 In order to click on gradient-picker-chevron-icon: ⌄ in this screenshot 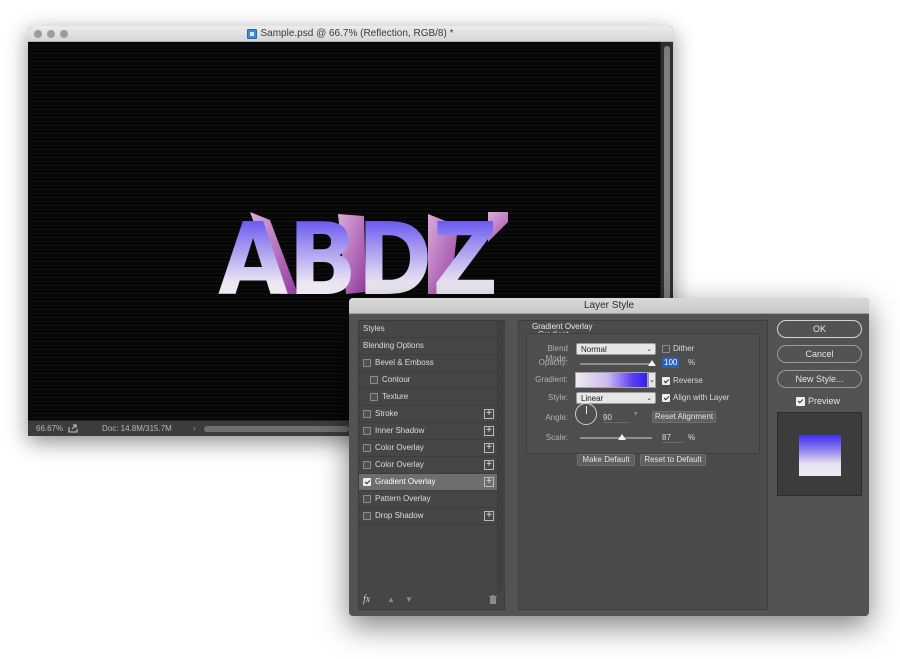, I will do `click(652, 380)`.